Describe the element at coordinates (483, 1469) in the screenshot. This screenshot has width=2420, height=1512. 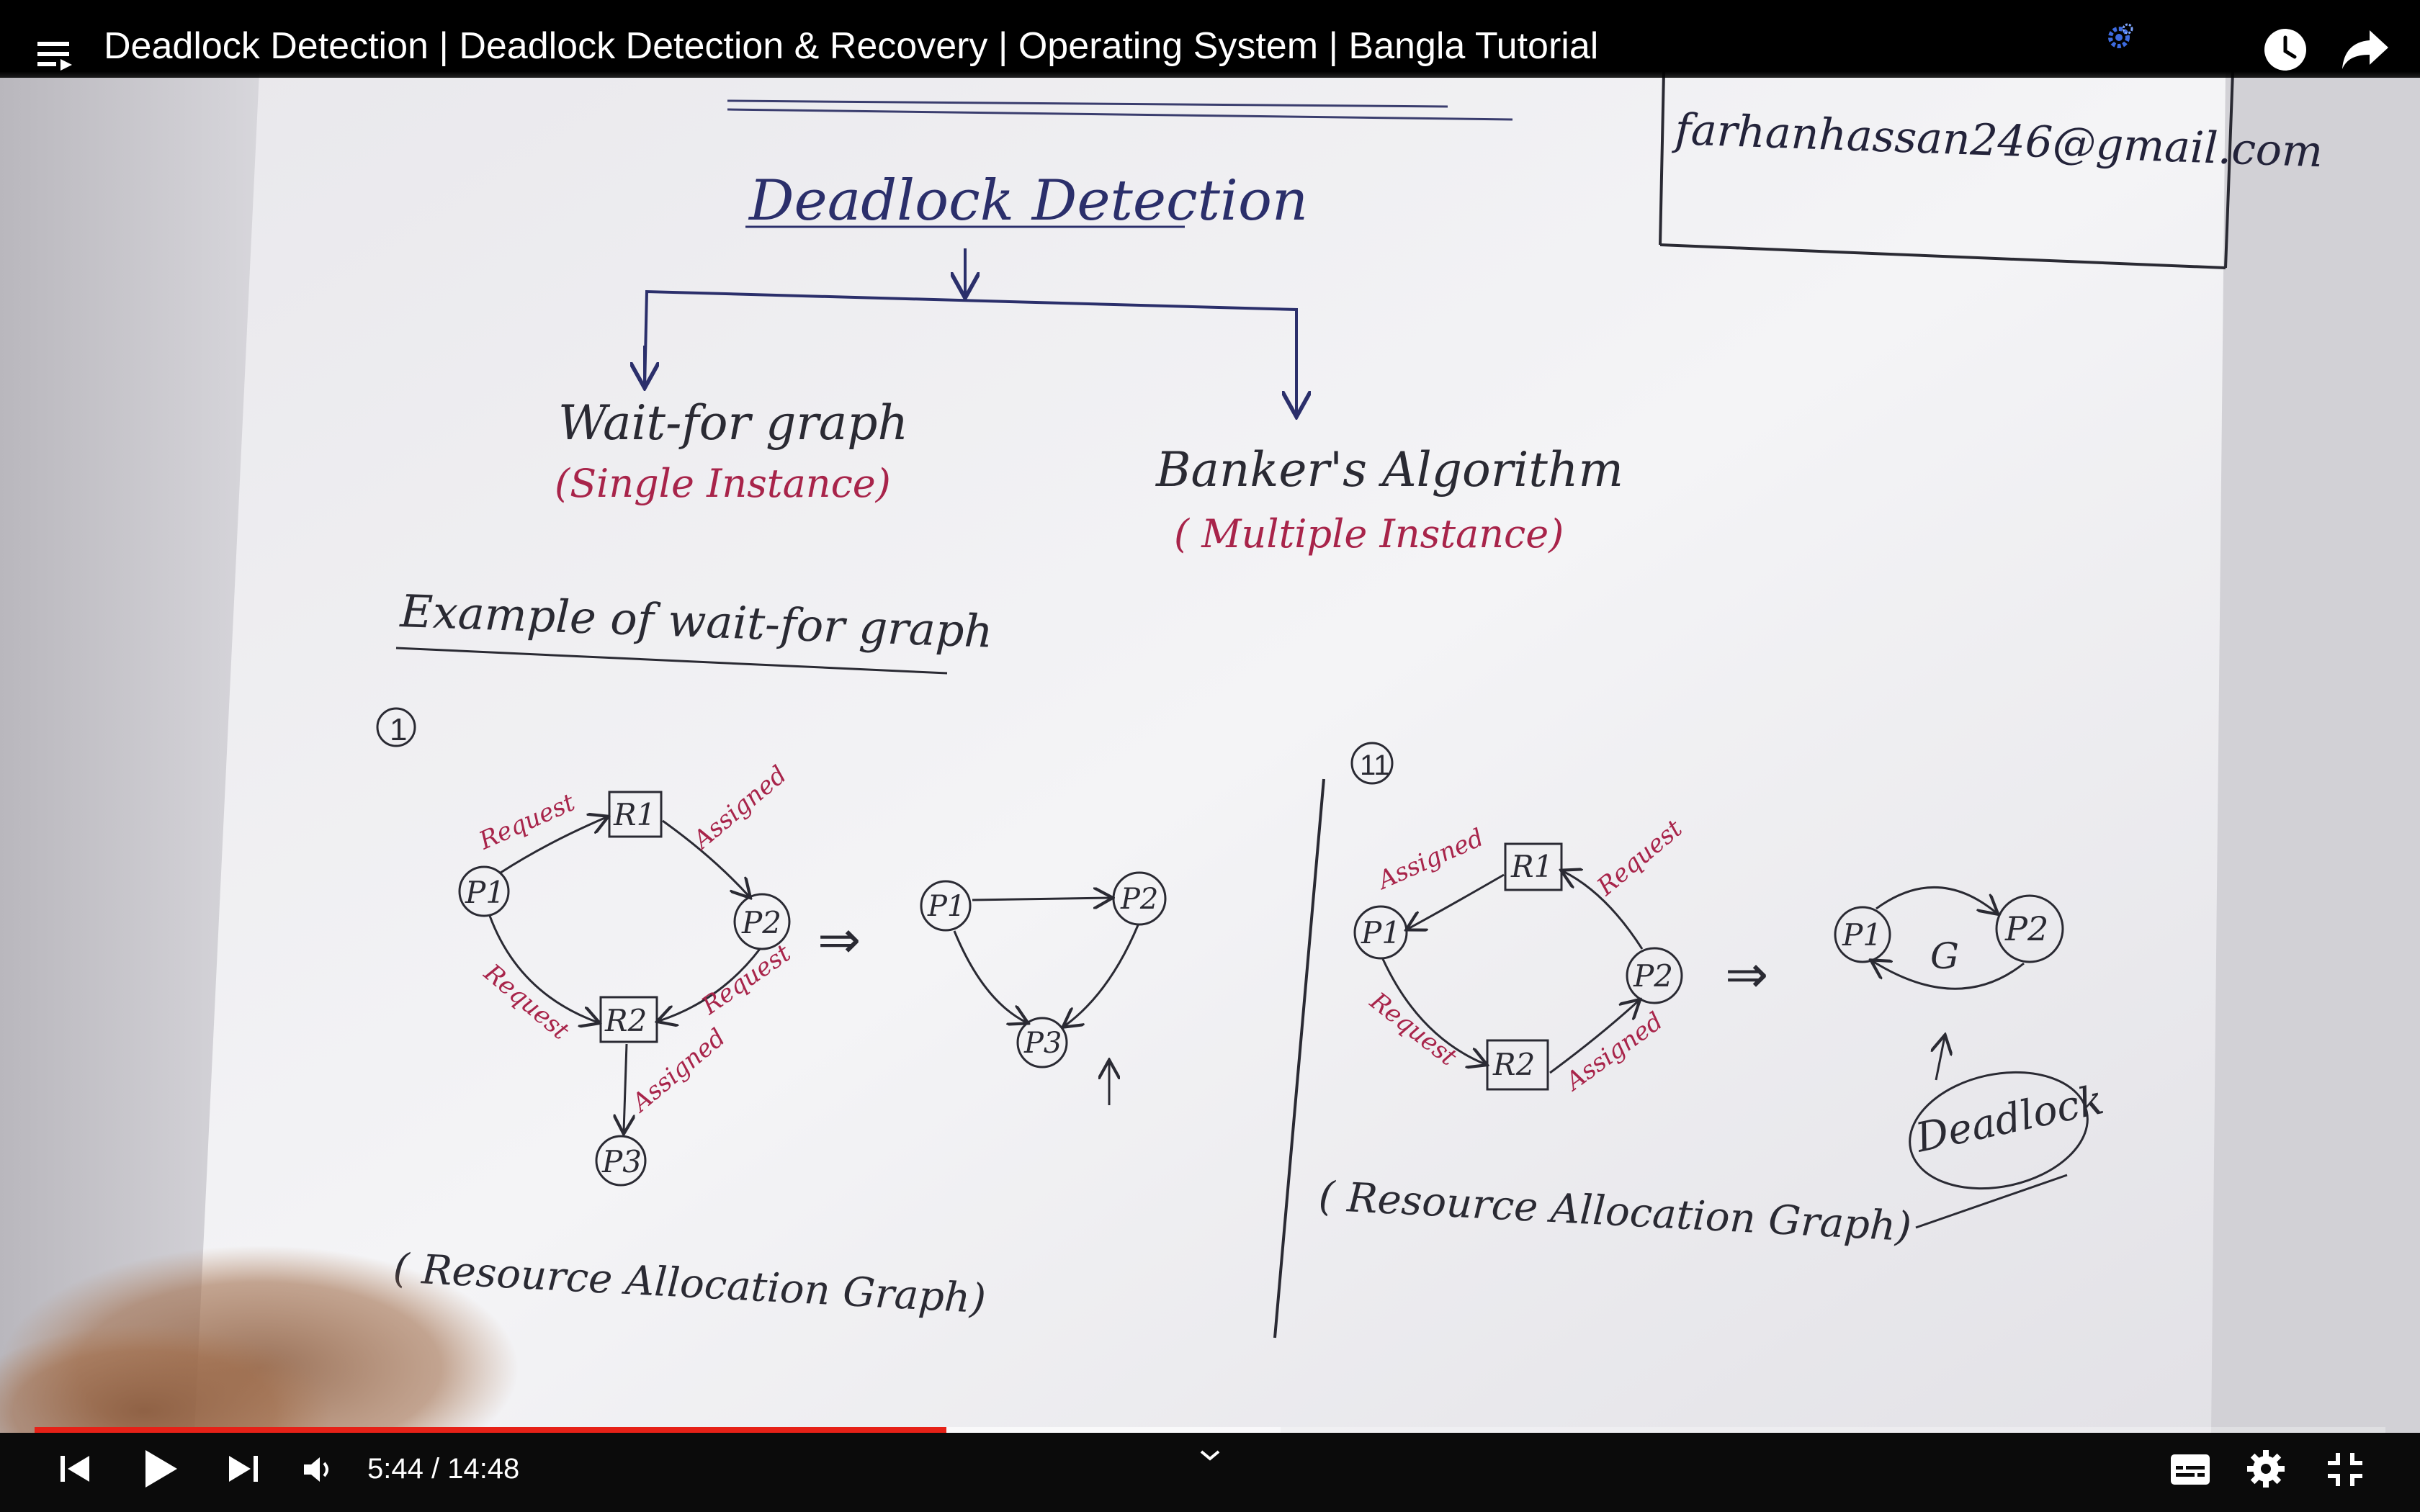
I see `time-total: 14:48` at that location.